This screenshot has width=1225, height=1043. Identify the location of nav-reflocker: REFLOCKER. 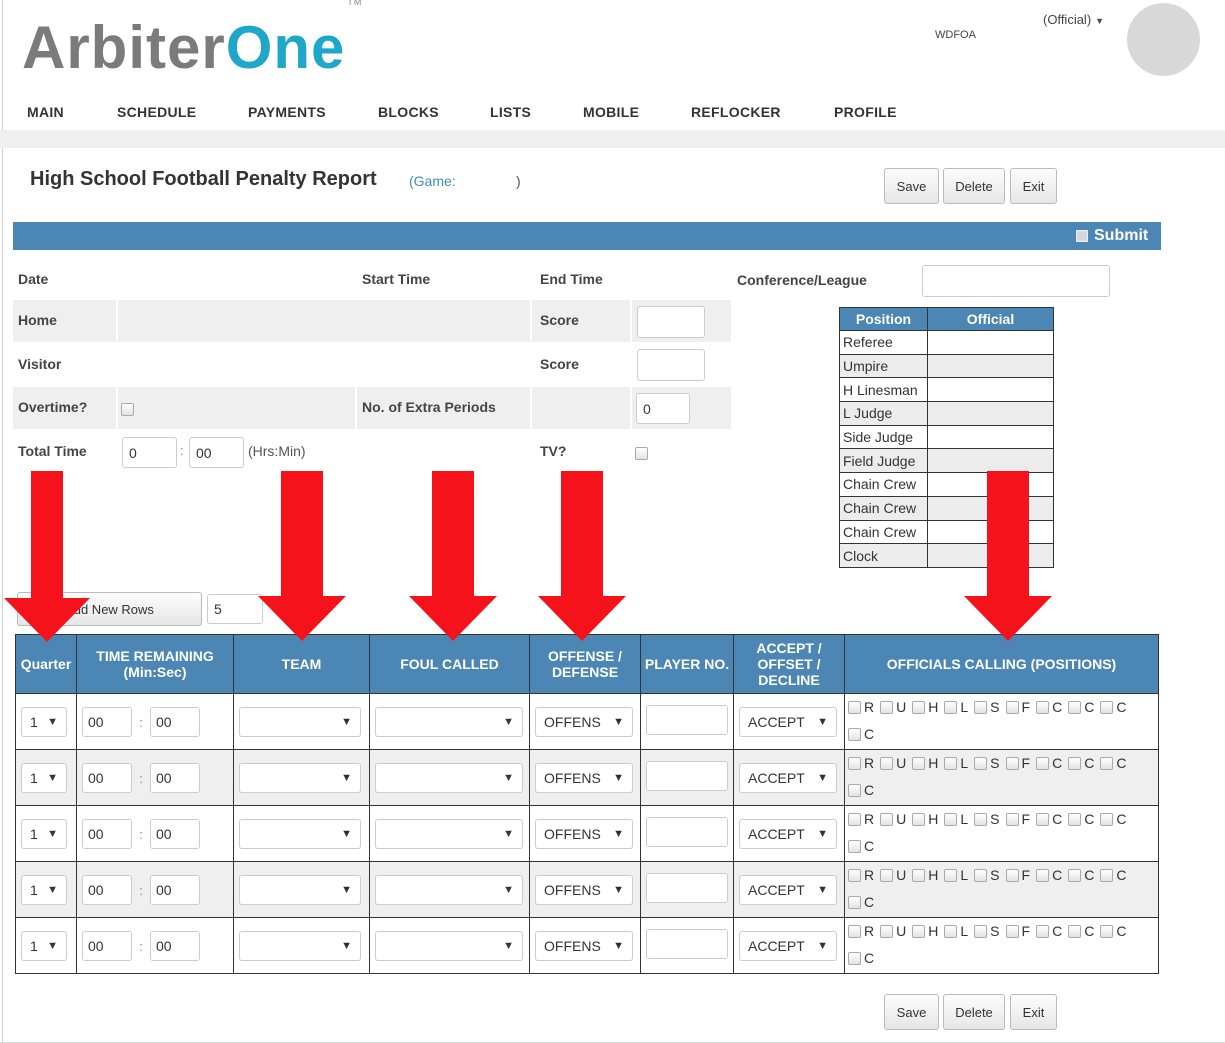
(736, 112).